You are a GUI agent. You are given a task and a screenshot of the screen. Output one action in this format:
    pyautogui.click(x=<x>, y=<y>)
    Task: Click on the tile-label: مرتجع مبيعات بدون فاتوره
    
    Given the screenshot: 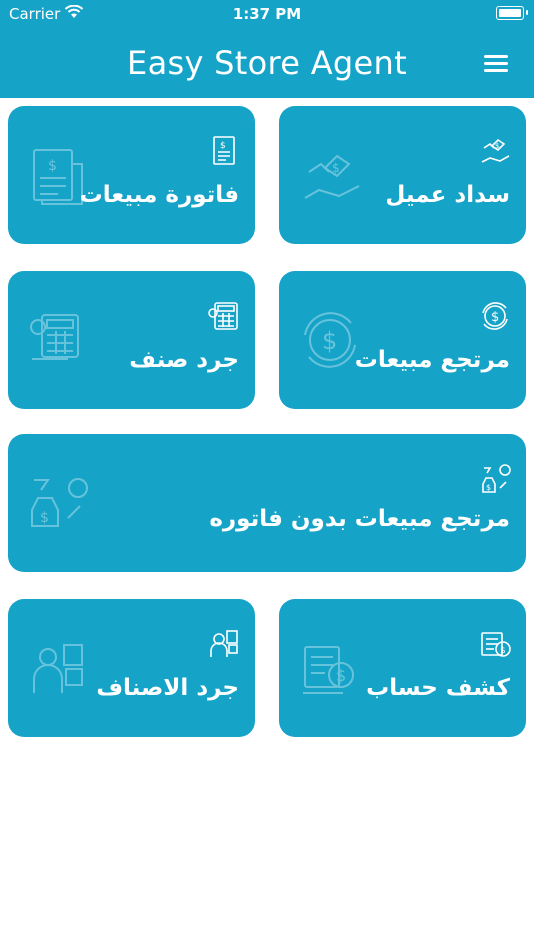 What is the action you would take?
    pyautogui.click(x=359, y=519)
    